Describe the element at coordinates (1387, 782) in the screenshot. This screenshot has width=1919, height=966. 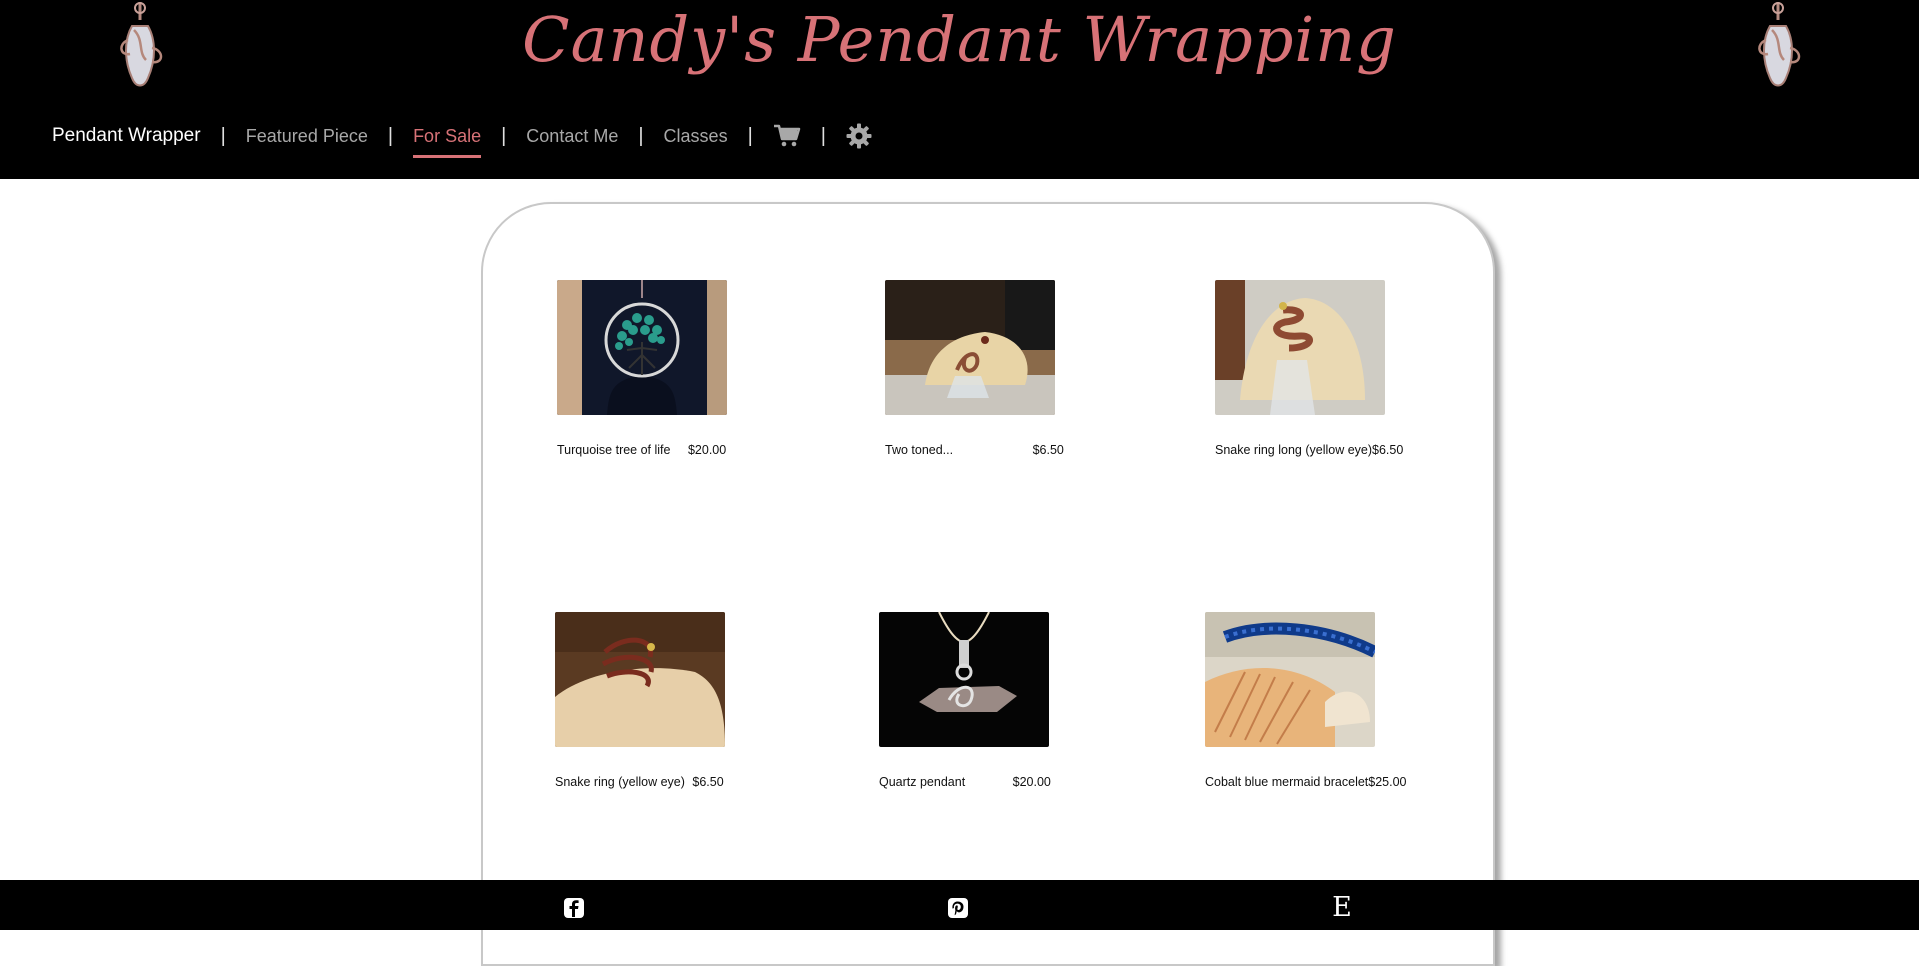
I see `product-price: $25.00` at that location.